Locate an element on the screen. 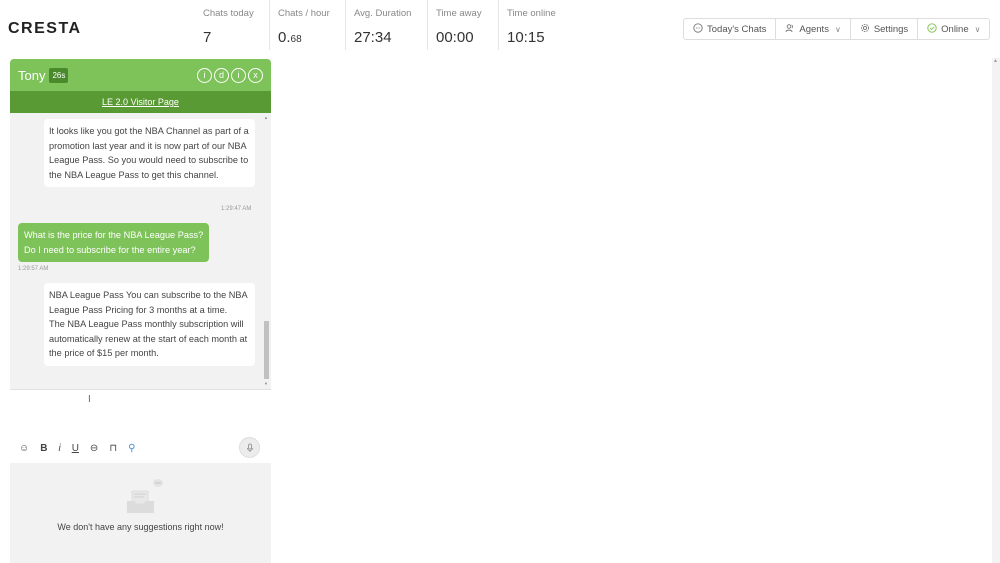  stat-value-decimal: 68 is located at coordinates (296, 39).